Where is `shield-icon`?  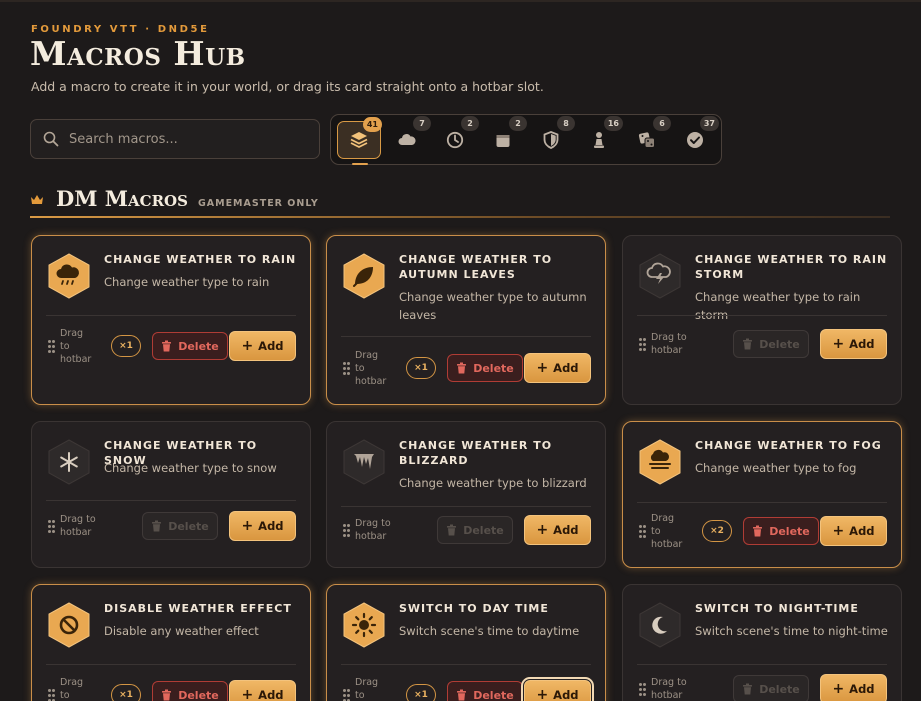 shield-icon is located at coordinates (551, 140).